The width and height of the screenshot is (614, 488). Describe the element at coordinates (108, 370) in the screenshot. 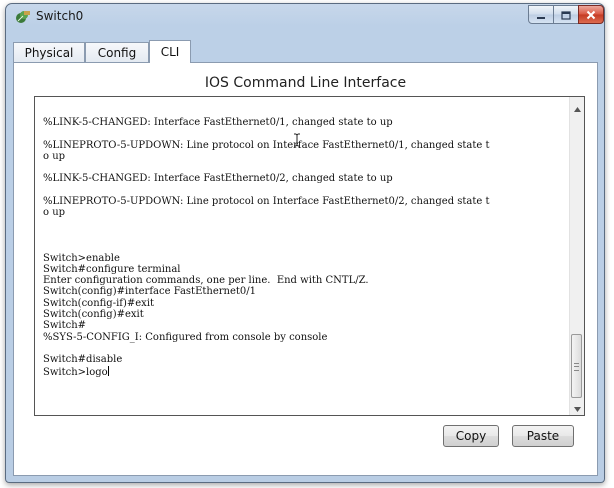

I see `text-cursor` at that location.